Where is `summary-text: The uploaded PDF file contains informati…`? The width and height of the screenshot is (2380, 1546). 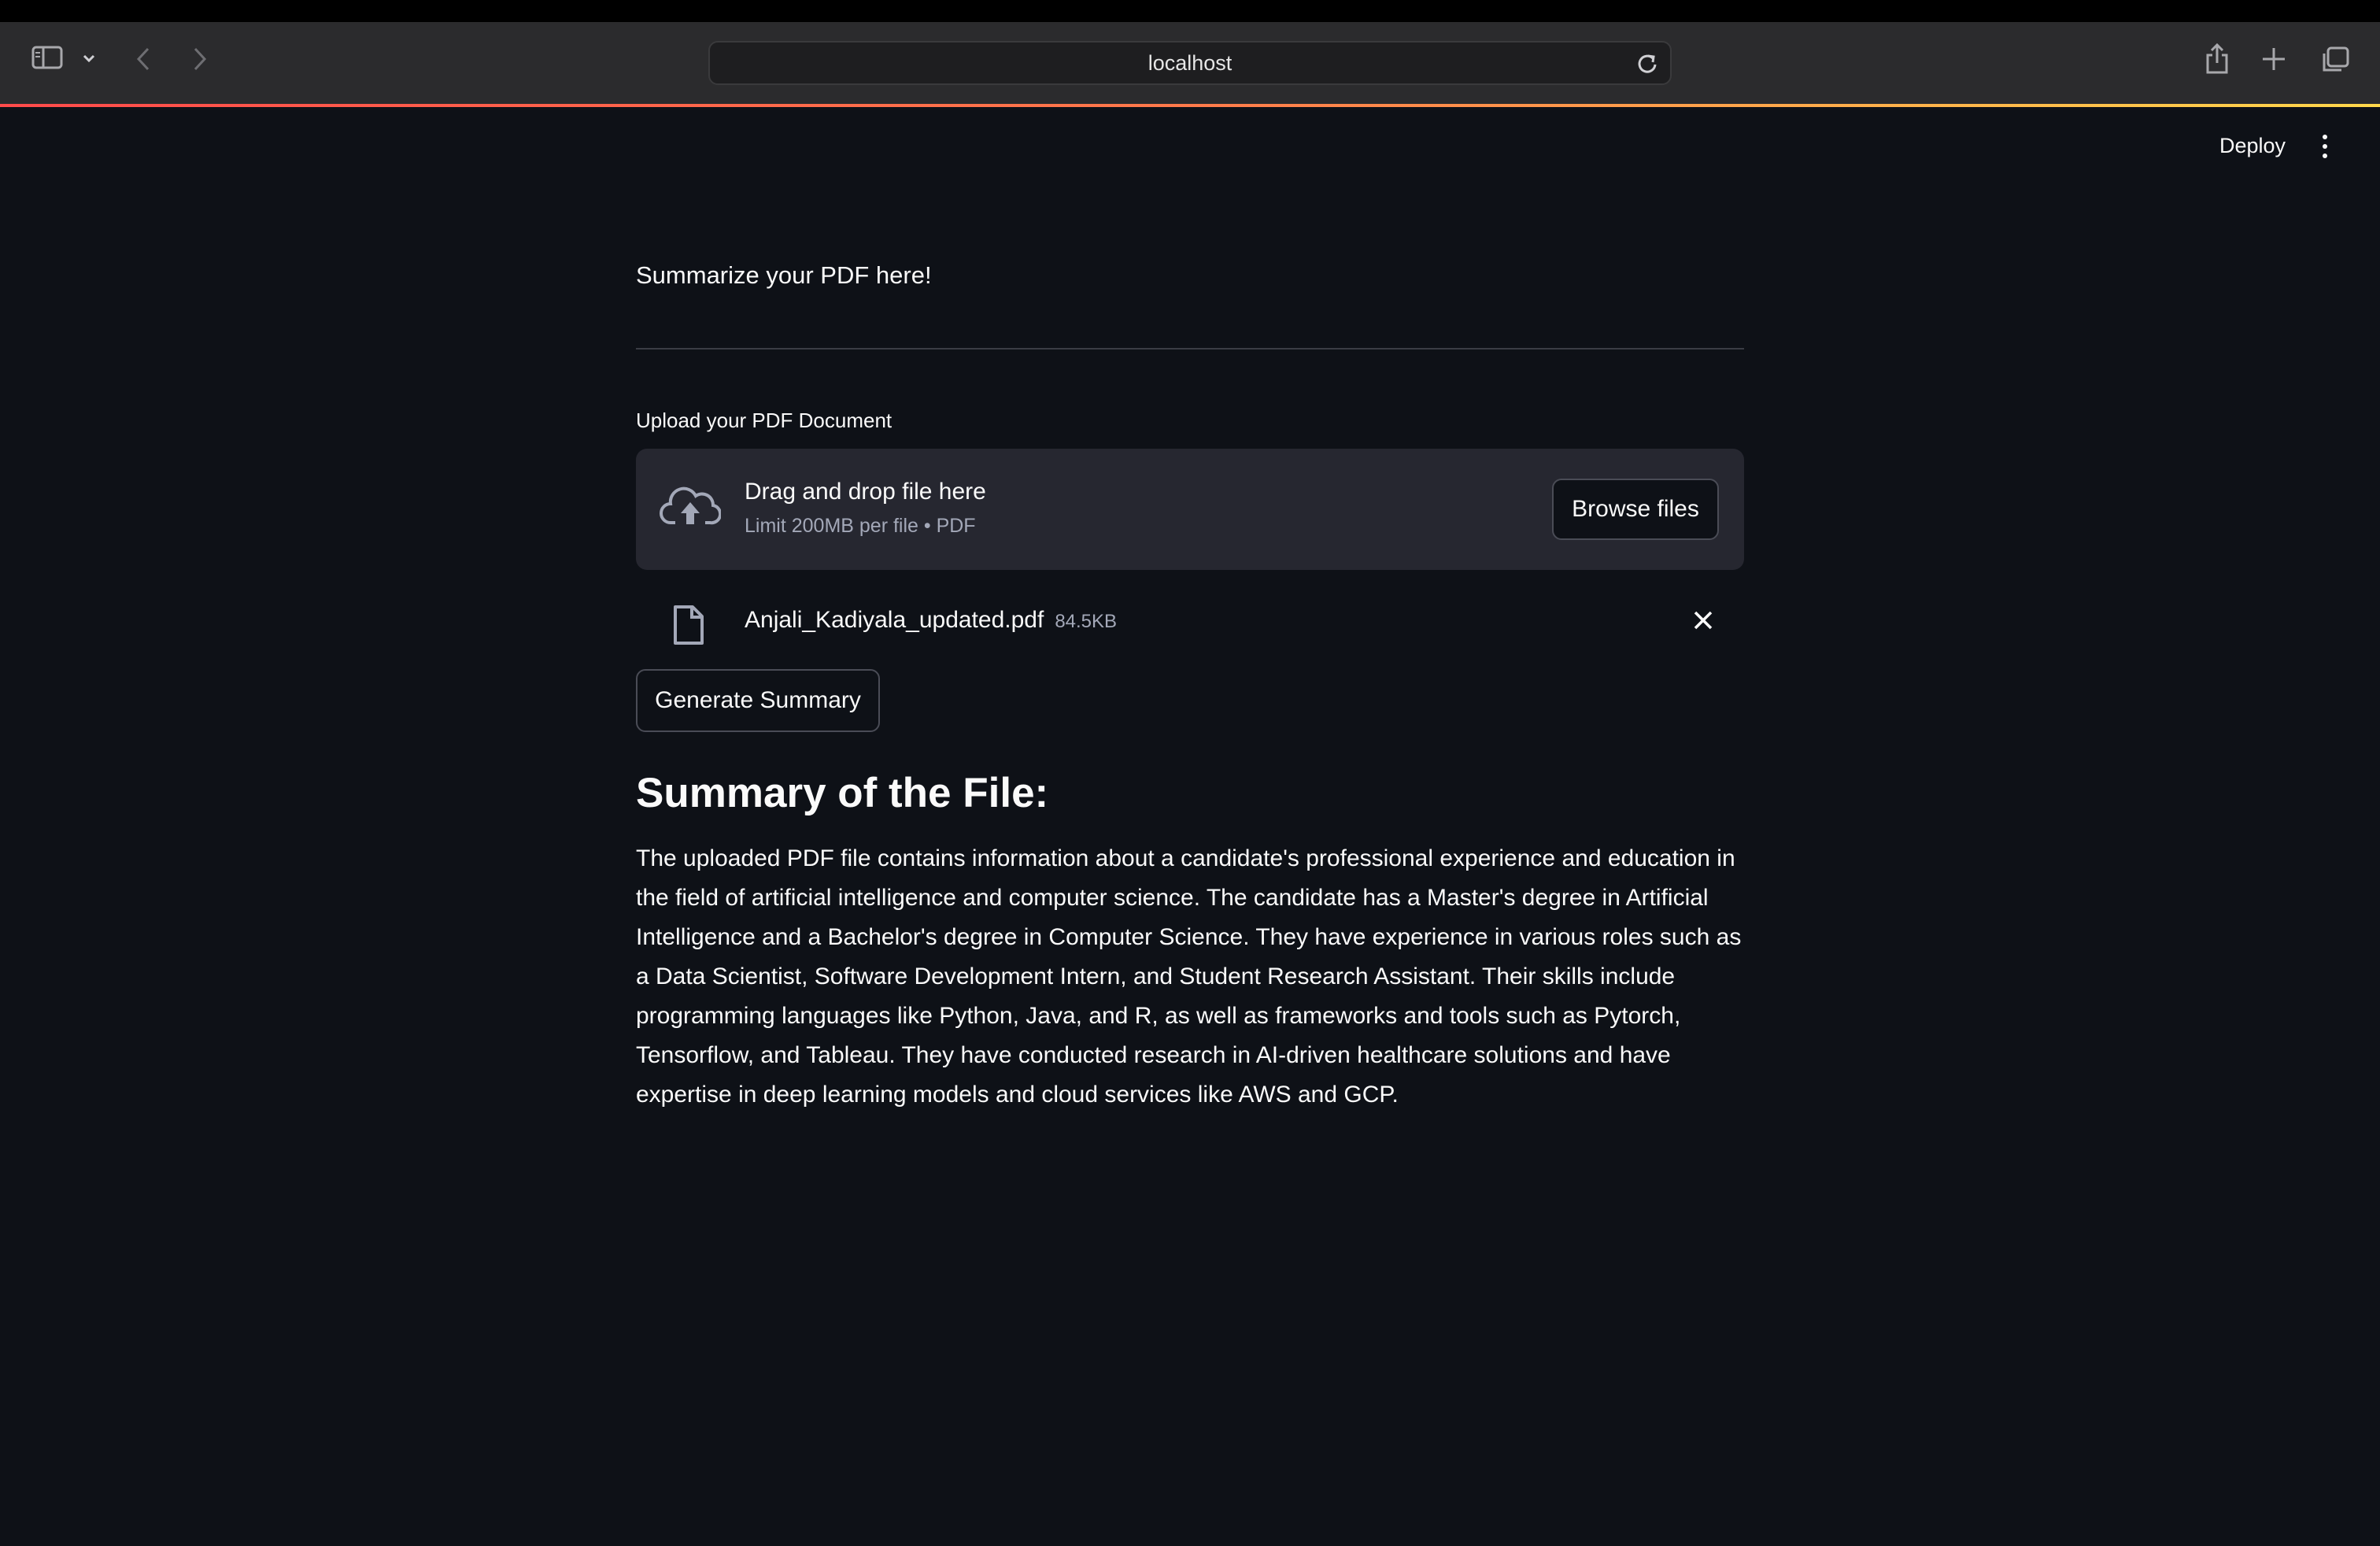 summary-text: The uploaded PDF file contains informati… is located at coordinates (1189, 977).